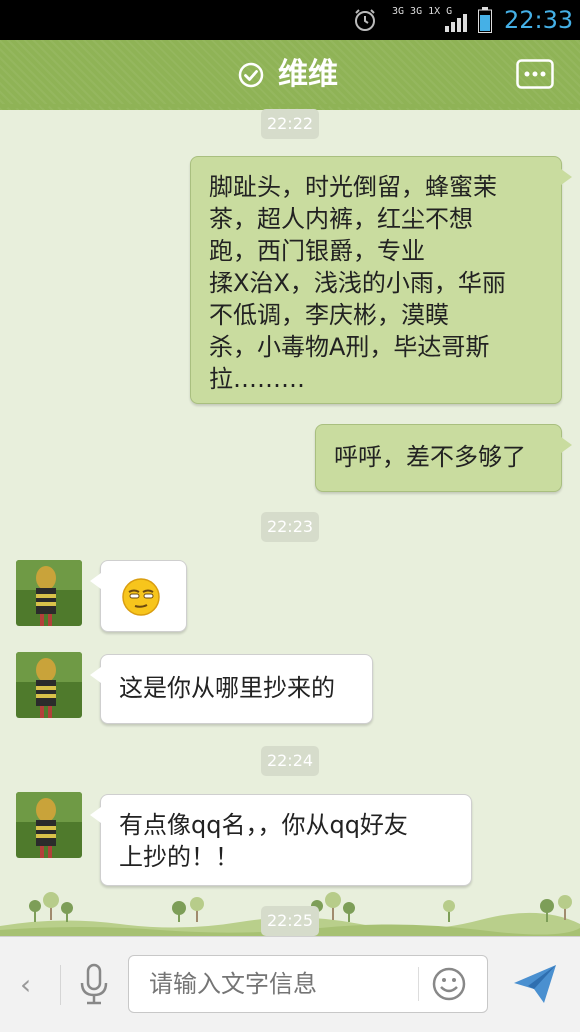  Describe the element at coordinates (449, 984) in the screenshot. I see `emoji-icon` at that location.